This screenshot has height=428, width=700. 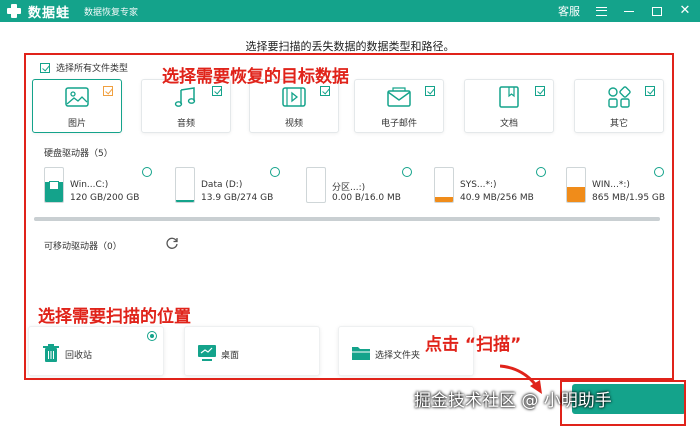 What do you see at coordinates (114, 317) in the screenshot?
I see `annotation-select-location: 选择需要扫描的位置` at bounding box center [114, 317].